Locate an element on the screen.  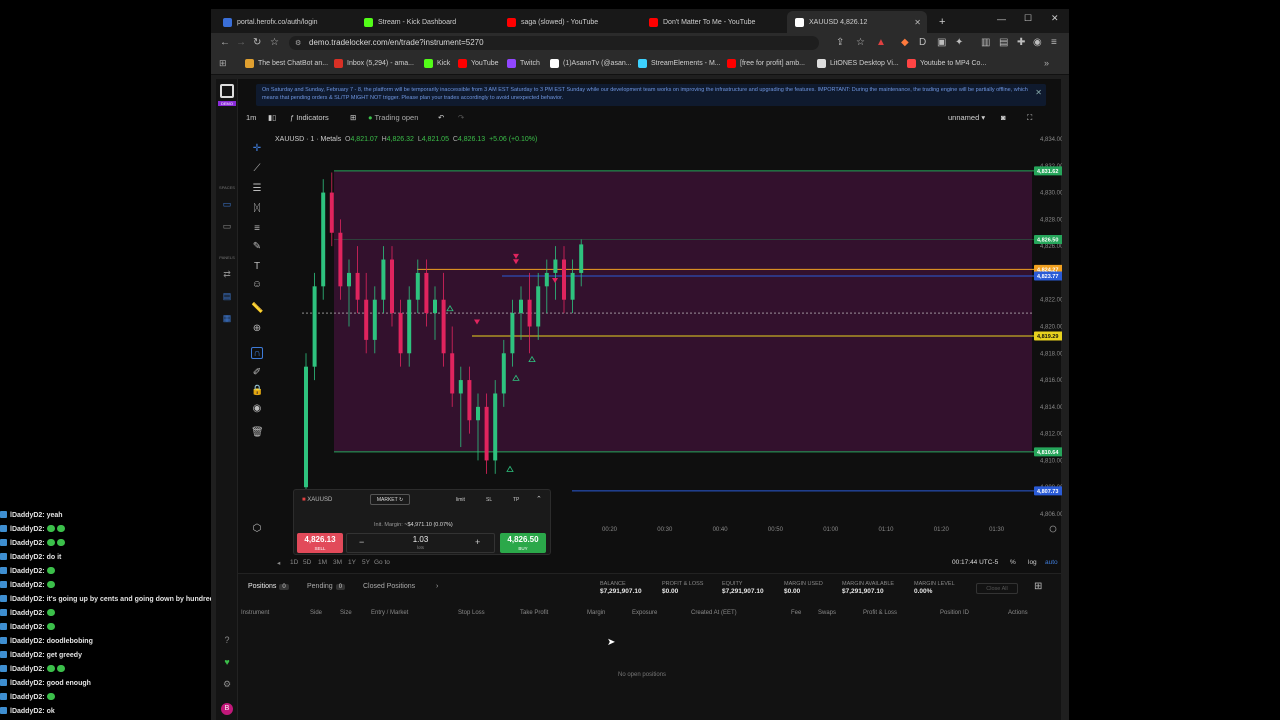
forward-icon: → is located at coordinates (241, 42).